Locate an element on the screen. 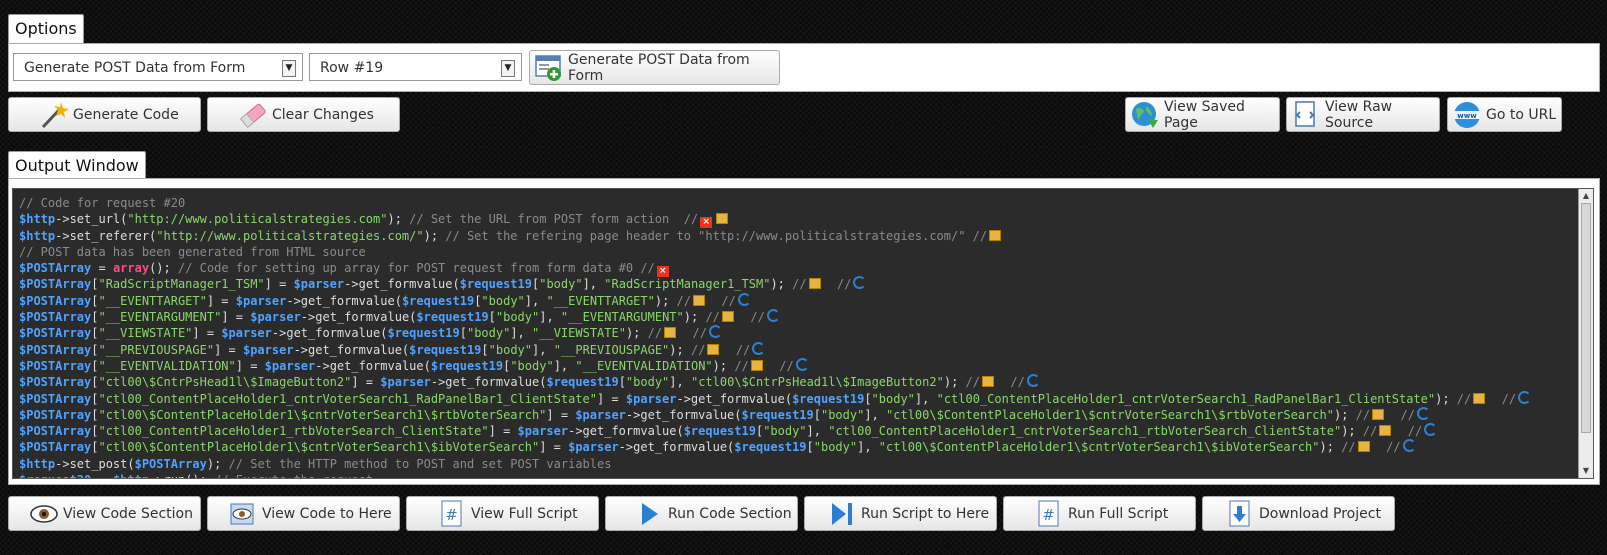  run-code-section-button: Run Code Section is located at coordinates (701, 513).